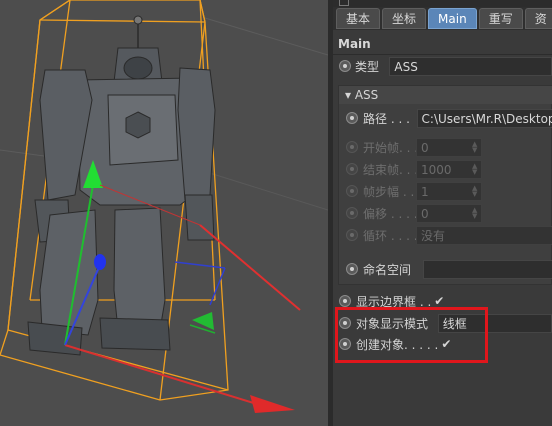 The image size is (552, 426). Describe the element at coordinates (425, 191) in the screenshot. I see `frame-step-field: 1` at that location.